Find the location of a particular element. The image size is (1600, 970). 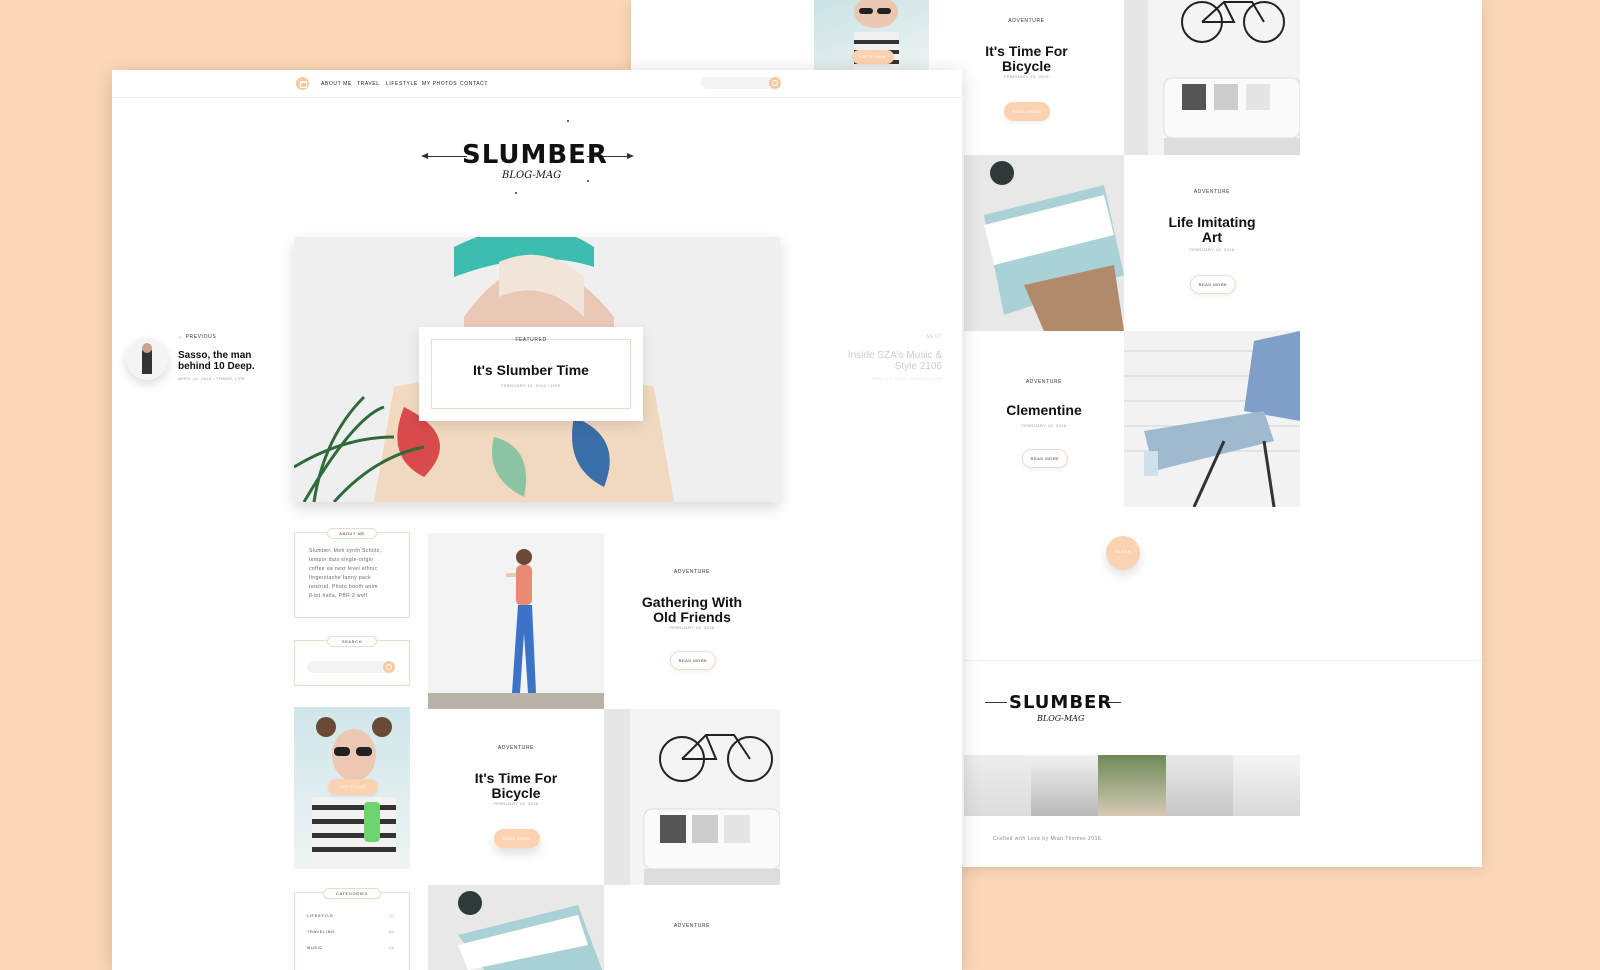

load-more-button: OLDER is located at coordinates (1123, 553).